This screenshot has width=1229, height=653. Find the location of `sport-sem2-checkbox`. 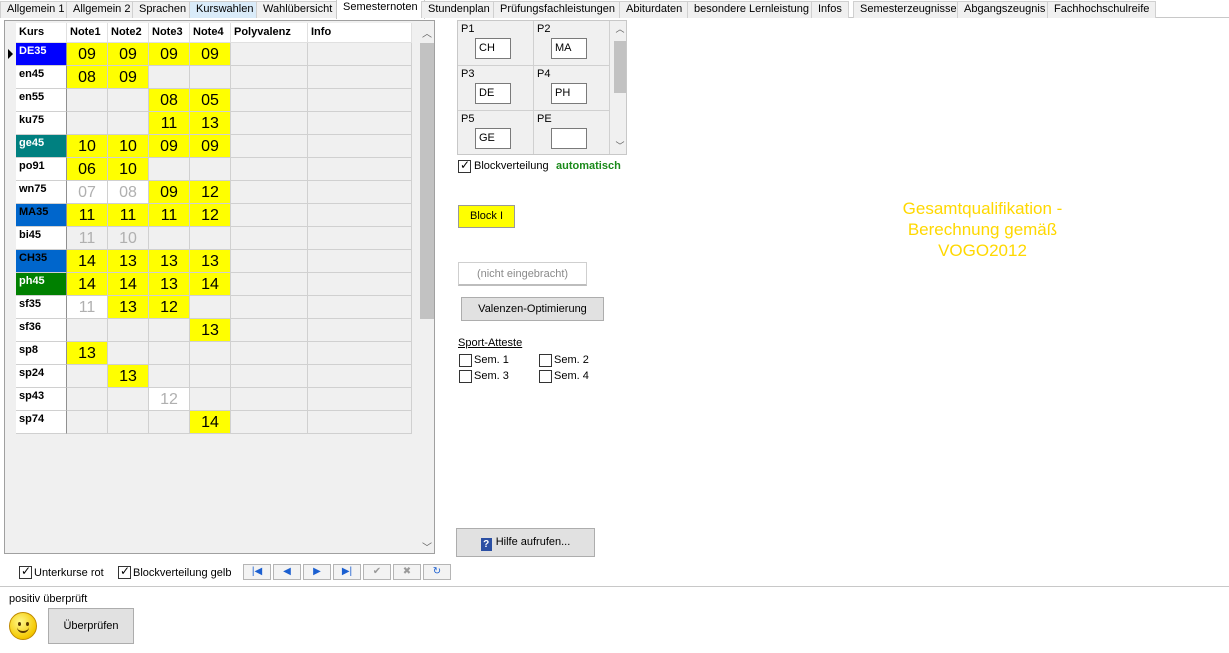

sport-sem2-checkbox is located at coordinates (545, 360).